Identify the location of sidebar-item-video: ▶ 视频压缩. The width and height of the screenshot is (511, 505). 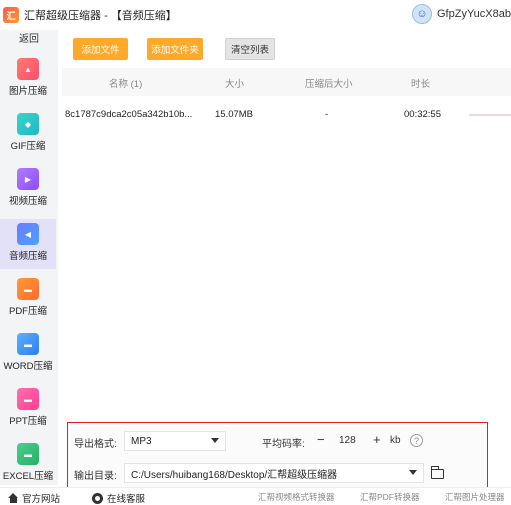
(28, 189).